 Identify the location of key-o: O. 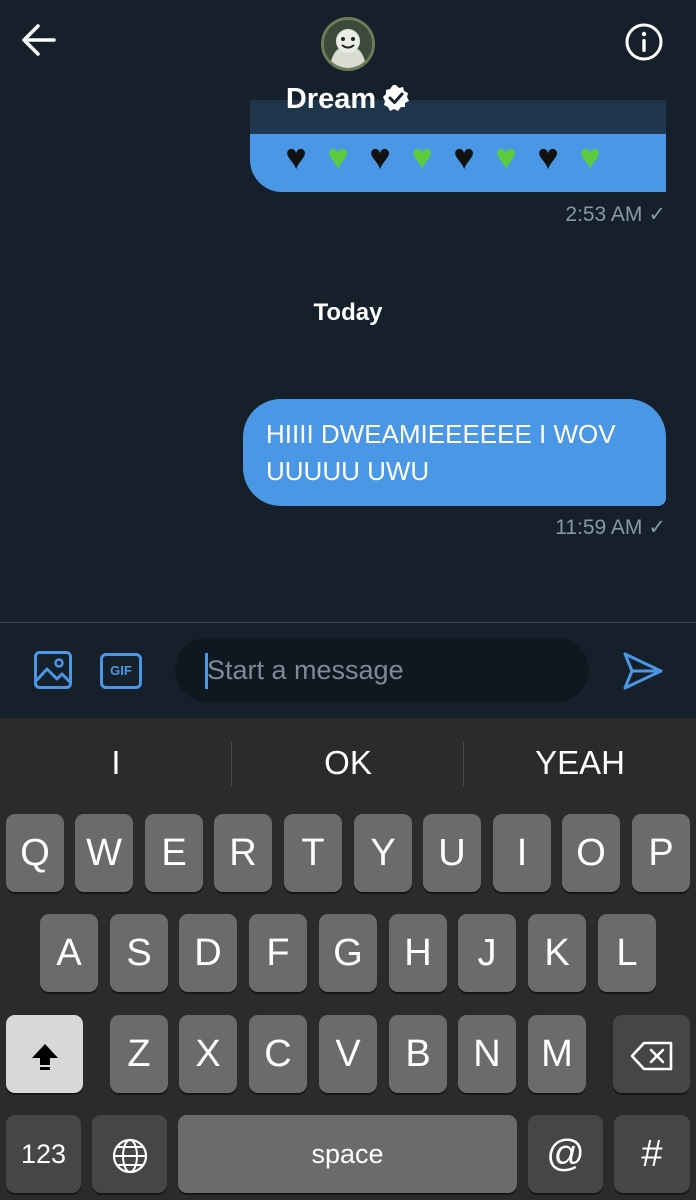
(591, 853).